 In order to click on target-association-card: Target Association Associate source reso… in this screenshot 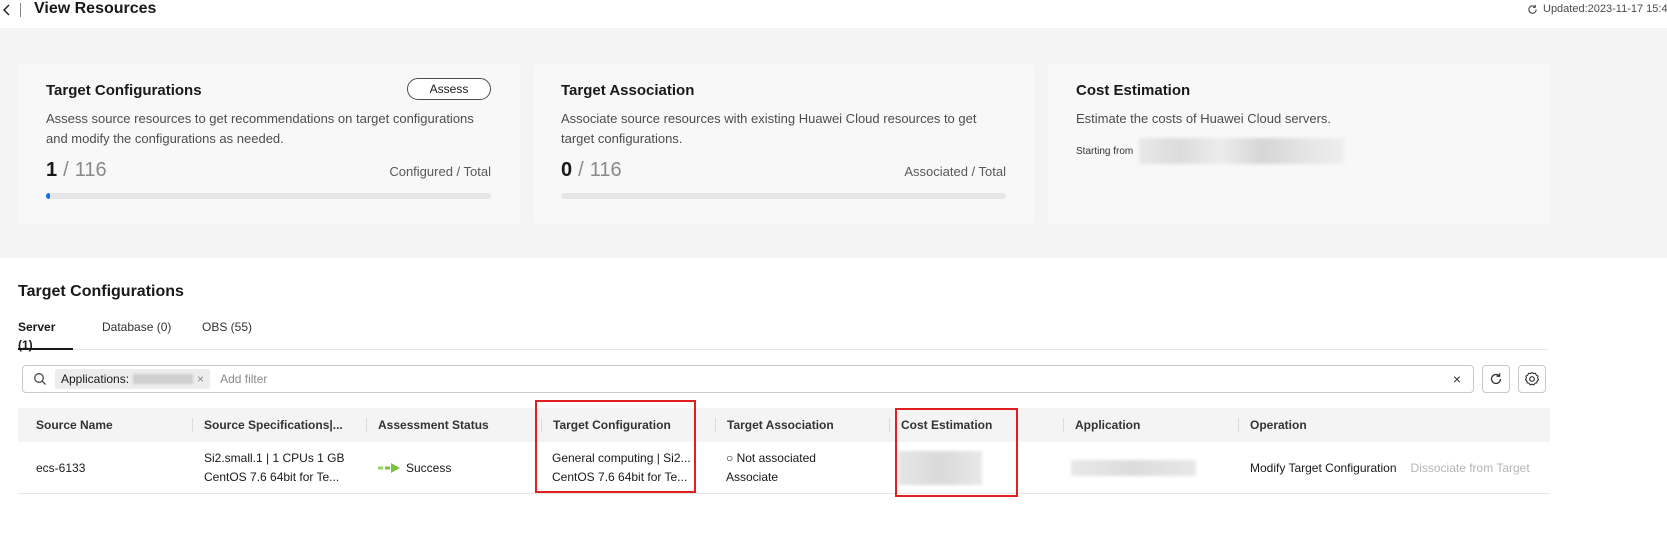, I will do `click(784, 144)`.